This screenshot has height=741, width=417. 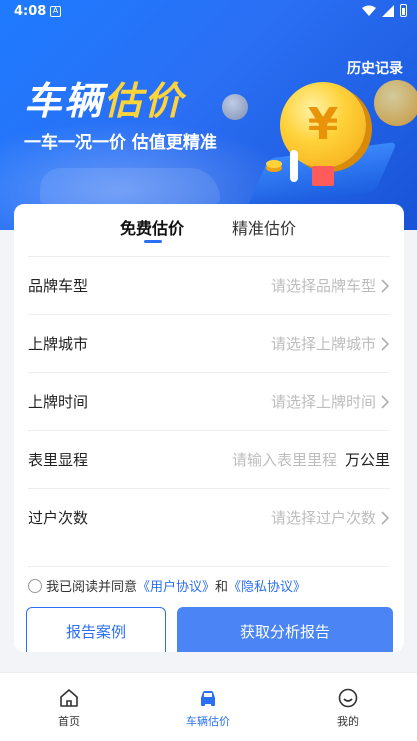 I want to click on row-label: 上牌城市, so click(x=58, y=344).